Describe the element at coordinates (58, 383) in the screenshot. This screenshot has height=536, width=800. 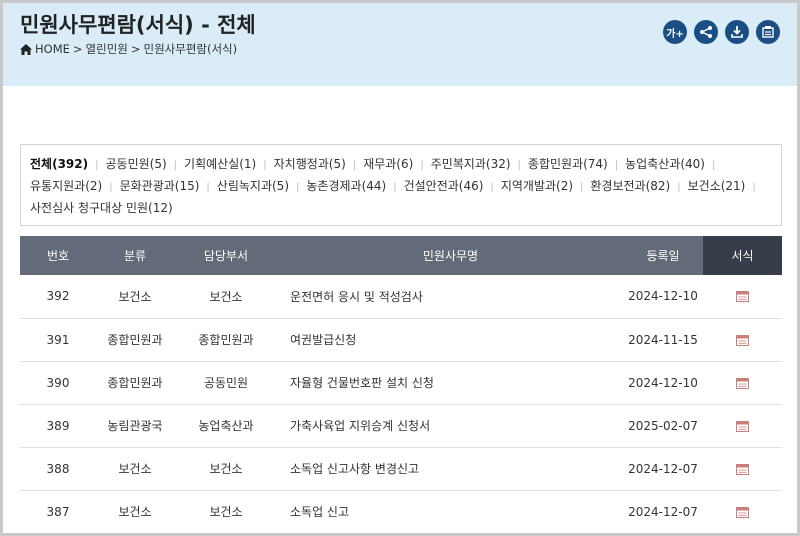
I see `row-number: 390` at that location.